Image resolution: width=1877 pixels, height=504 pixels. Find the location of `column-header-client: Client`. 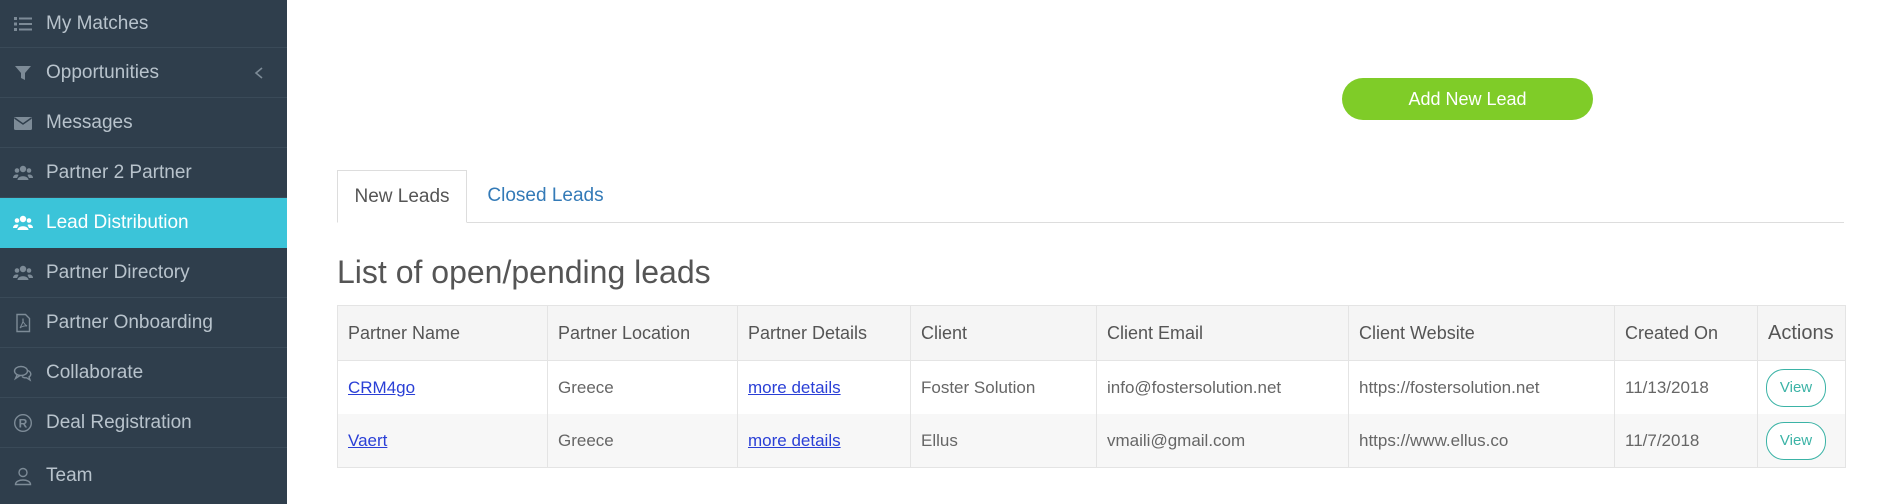

column-header-client: Client is located at coordinates (1003, 333).